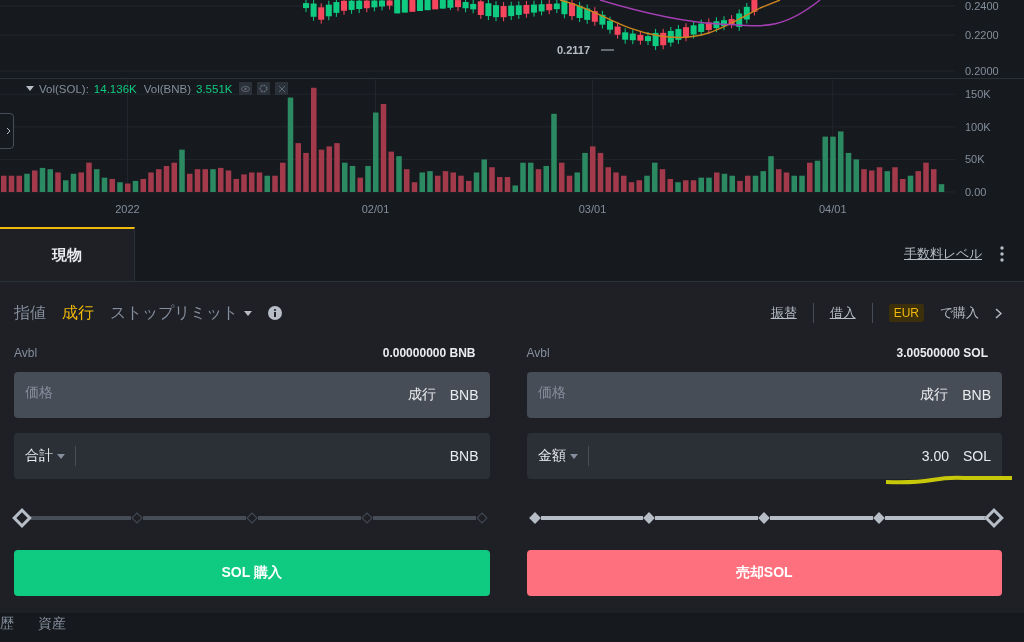 The width and height of the screenshot is (1024, 642). I want to click on legend-label: Vol(BNB), so click(167, 88).